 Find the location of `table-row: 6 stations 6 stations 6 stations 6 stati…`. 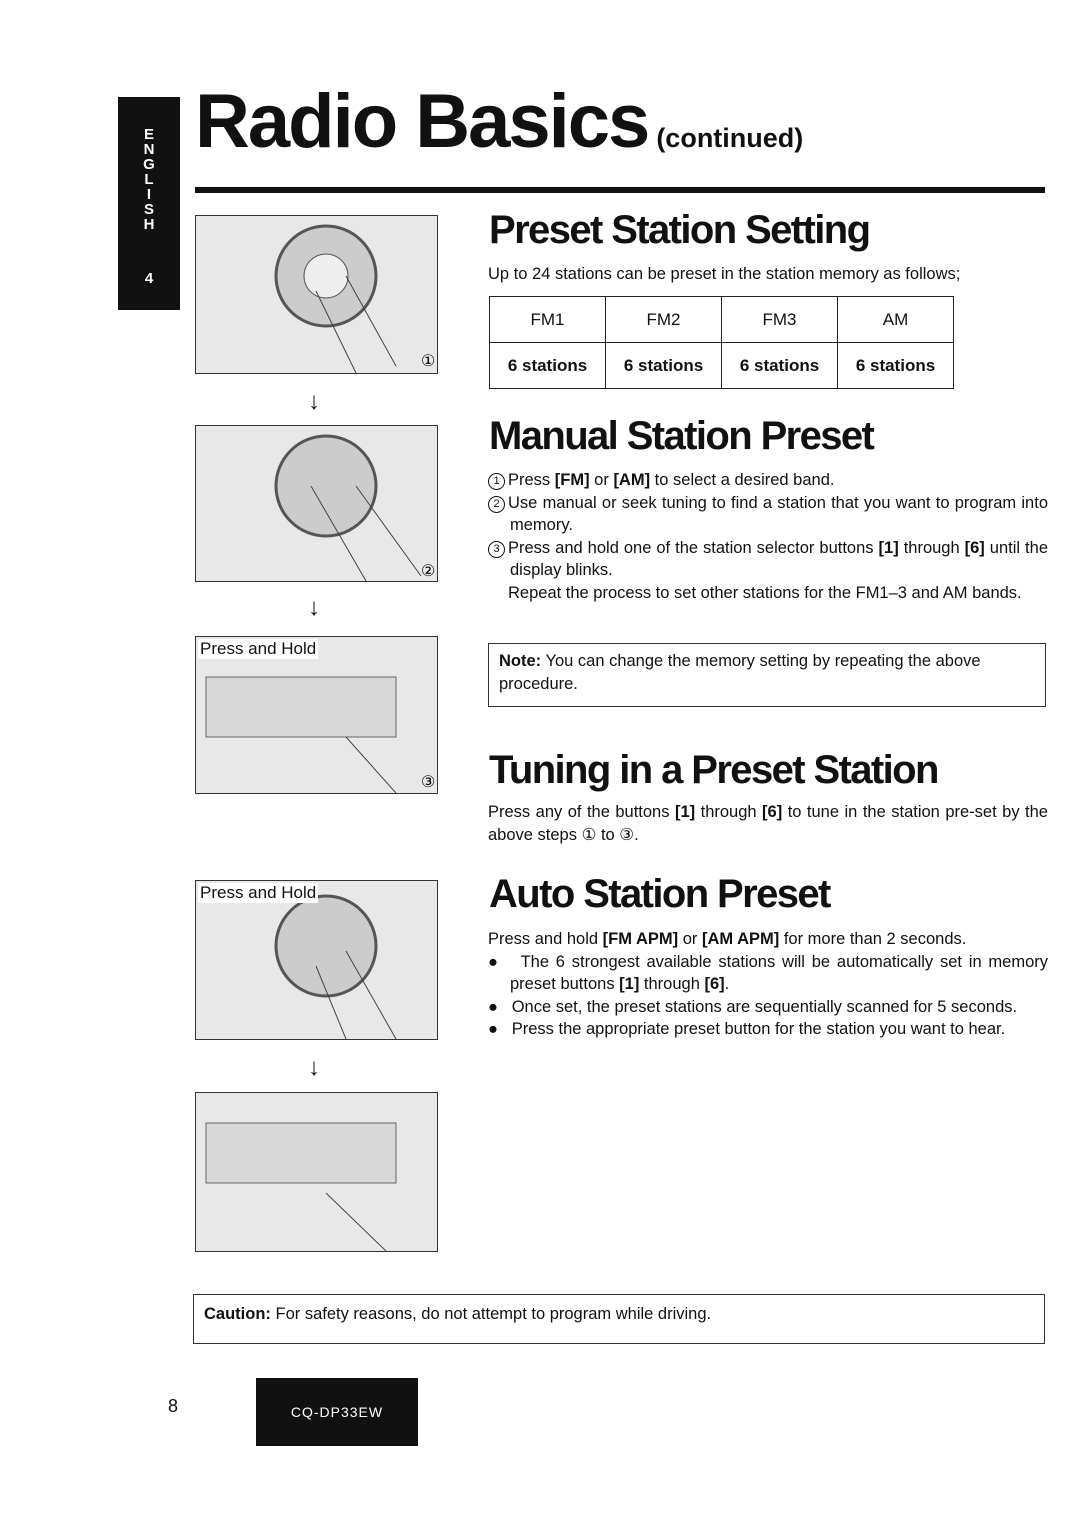

table-row: 6 stations 6 stations 6 stations 6 stati… is located at coordinates (721, 365).